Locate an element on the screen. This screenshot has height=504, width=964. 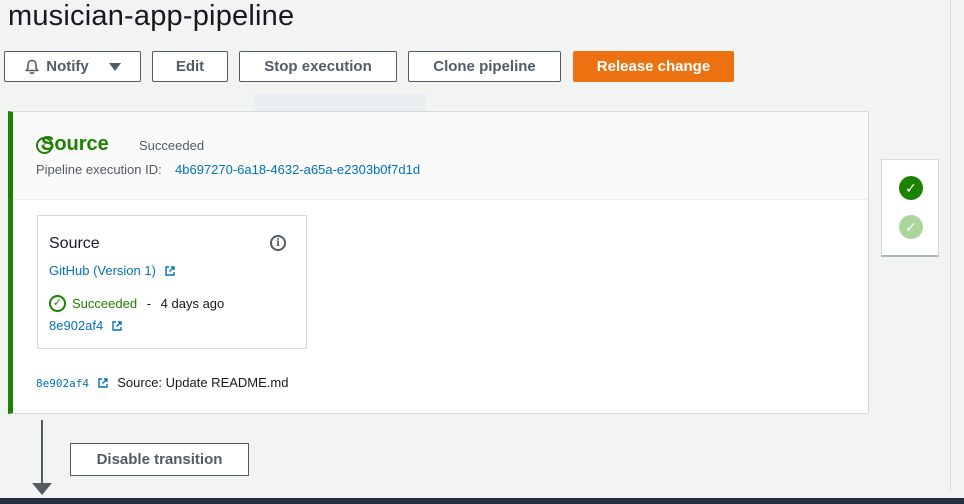
execution-id-label: Pipeline execution ID: is located at coordinates (99, 169).